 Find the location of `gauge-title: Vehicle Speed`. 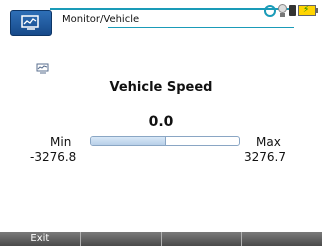

gauge-title: Vehicle Speed is located at coordinates (161, 87).